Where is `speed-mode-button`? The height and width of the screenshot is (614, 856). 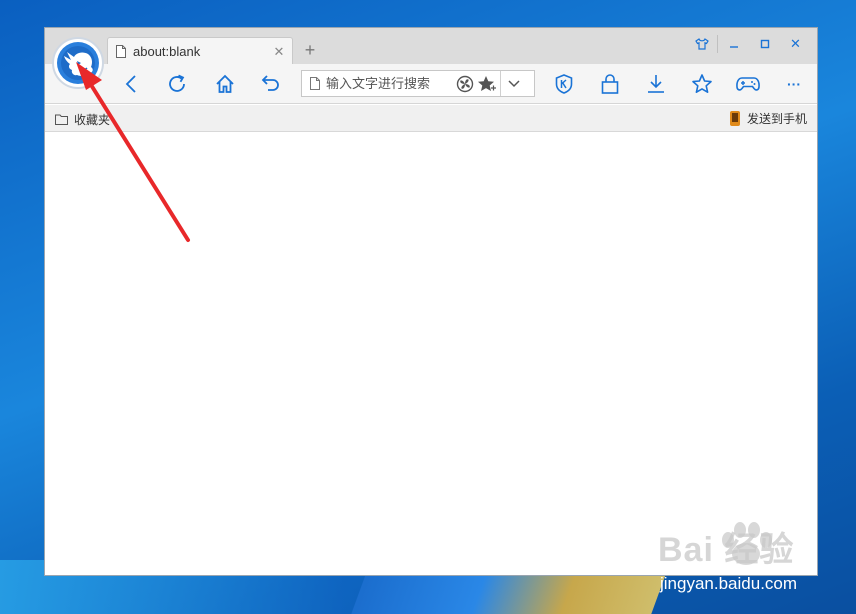 speed-mode-button is located at coordinates (465, 84).